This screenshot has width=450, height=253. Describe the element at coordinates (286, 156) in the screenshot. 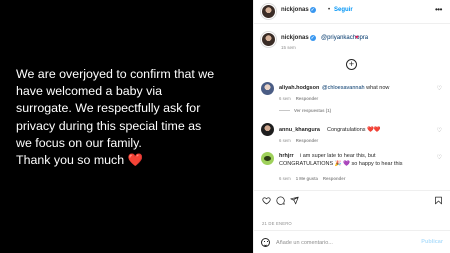

I see `commenter-username: hrhjrr` at that location.